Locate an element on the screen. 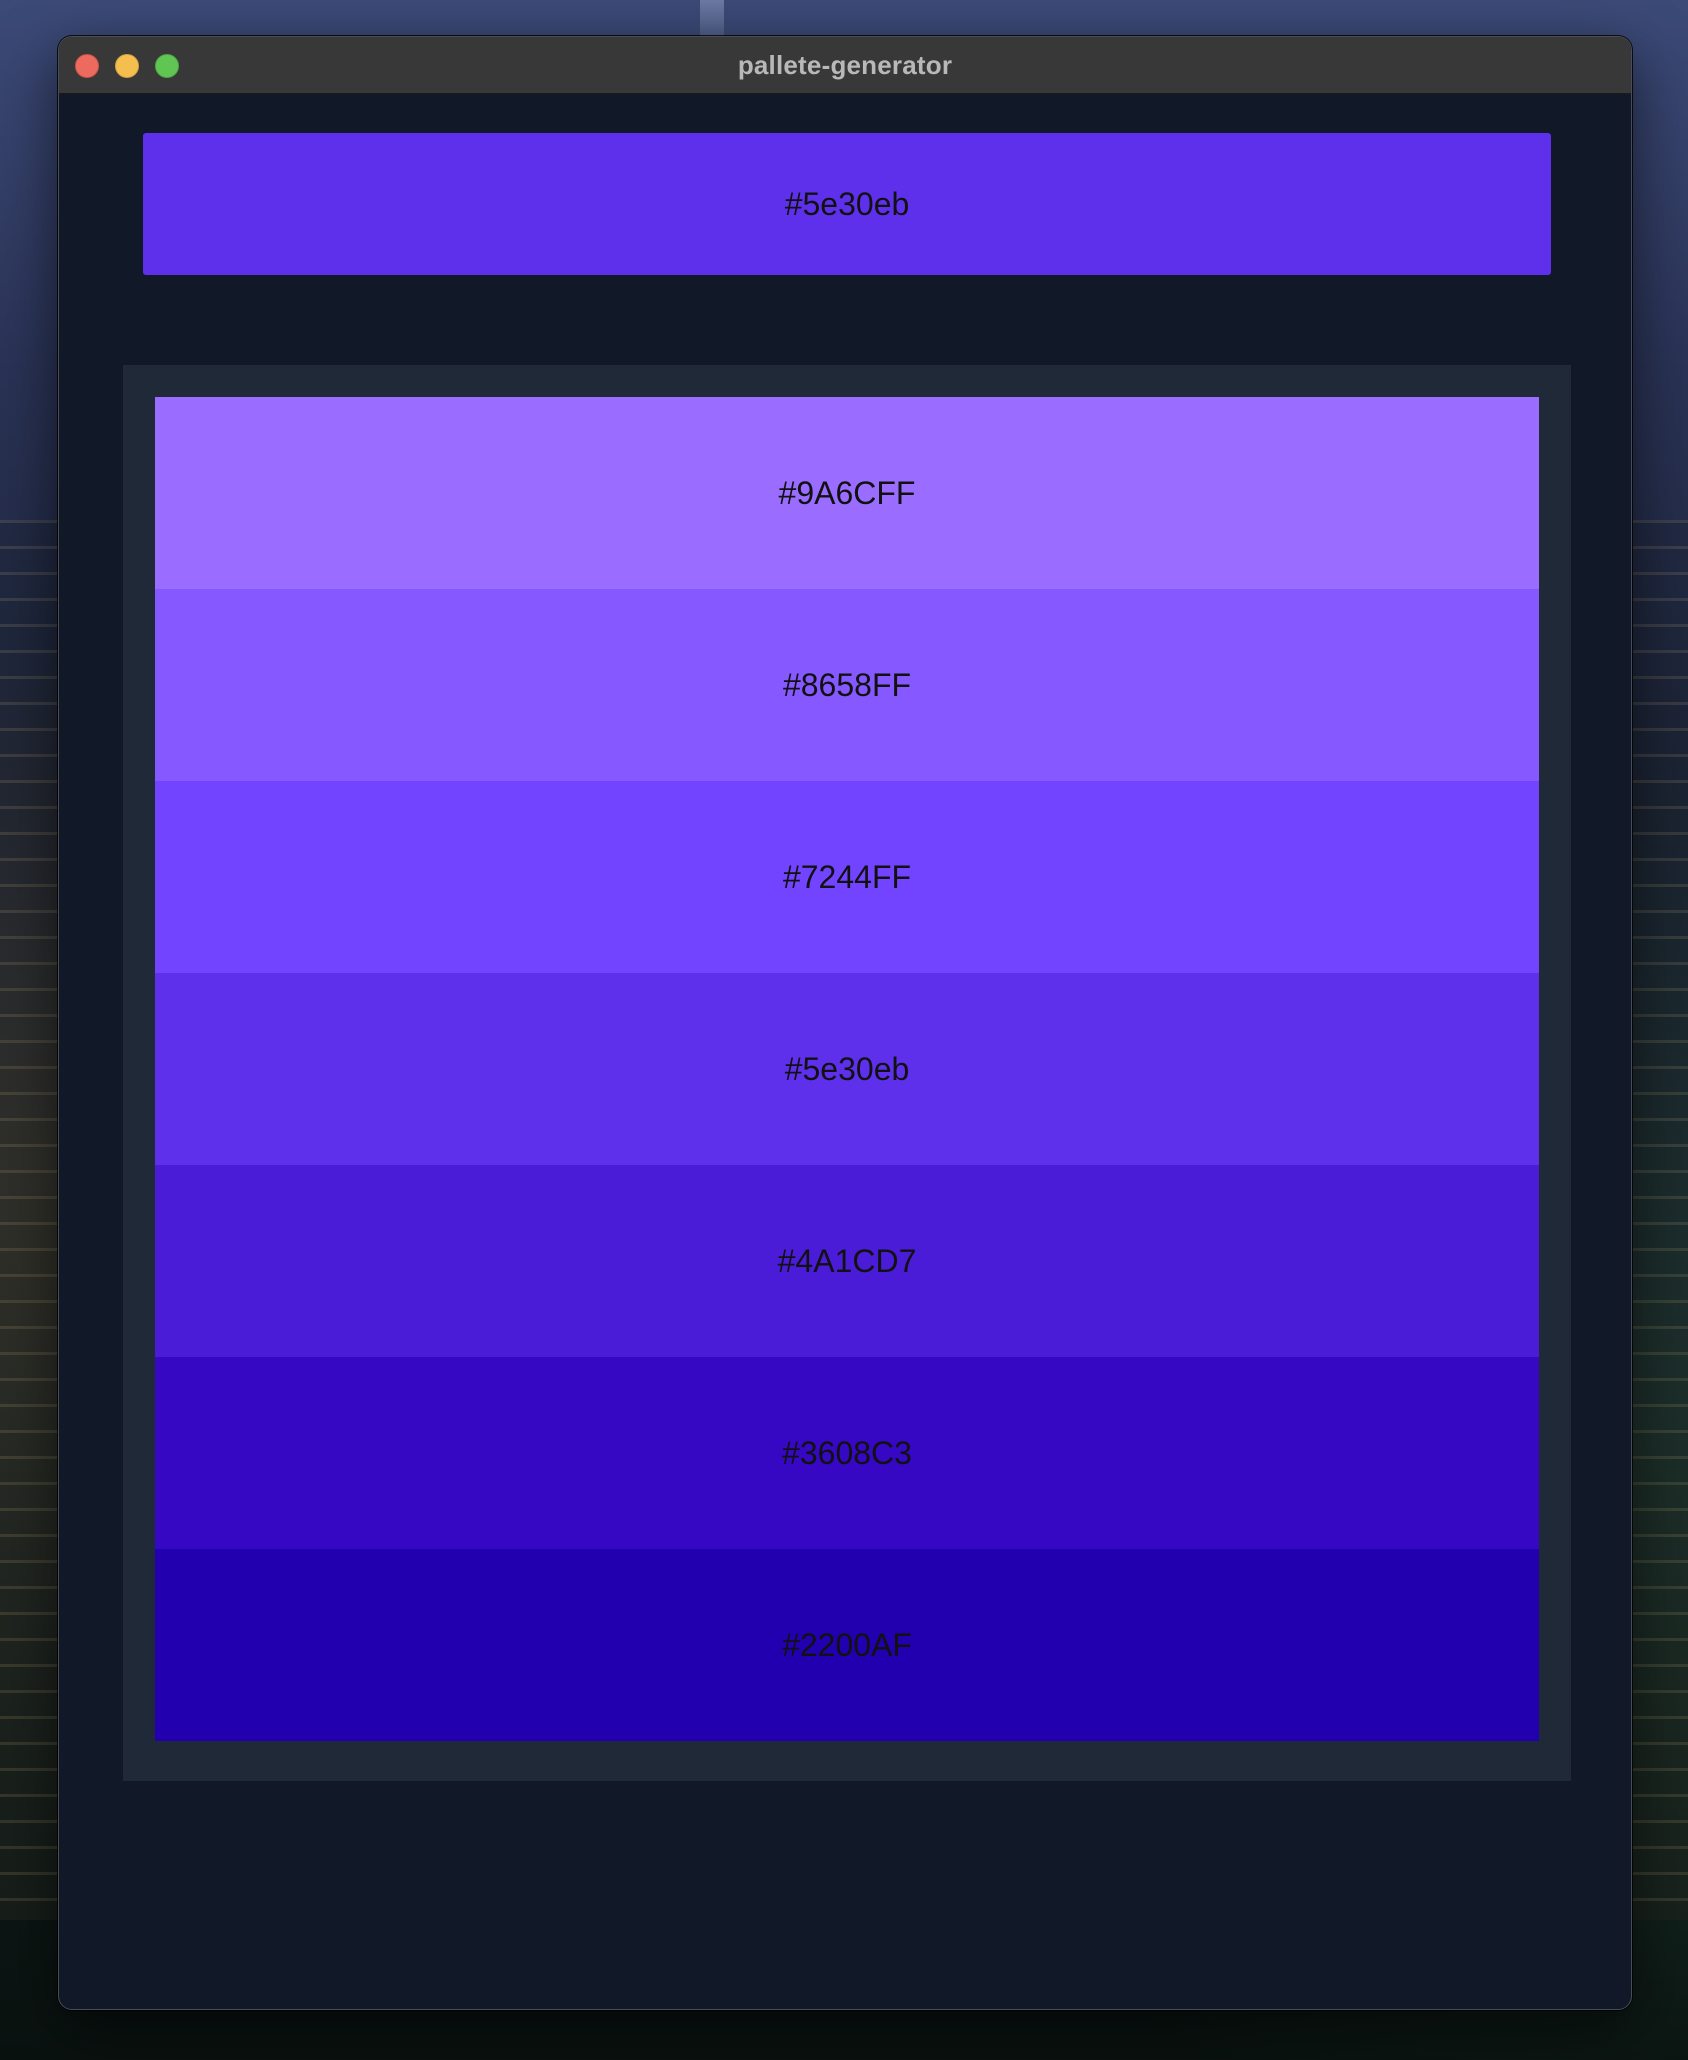 This screenshot has height=2060, width=1688. background-tower is located at coordinates (712, 20).